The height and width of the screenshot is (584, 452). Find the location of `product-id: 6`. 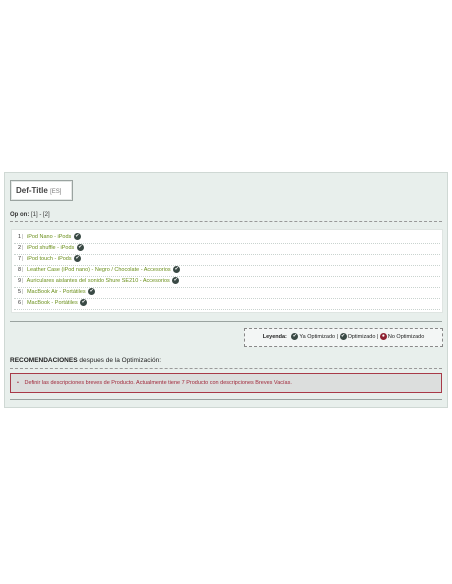

product-id: 6 is located at coordinates (19, 303).